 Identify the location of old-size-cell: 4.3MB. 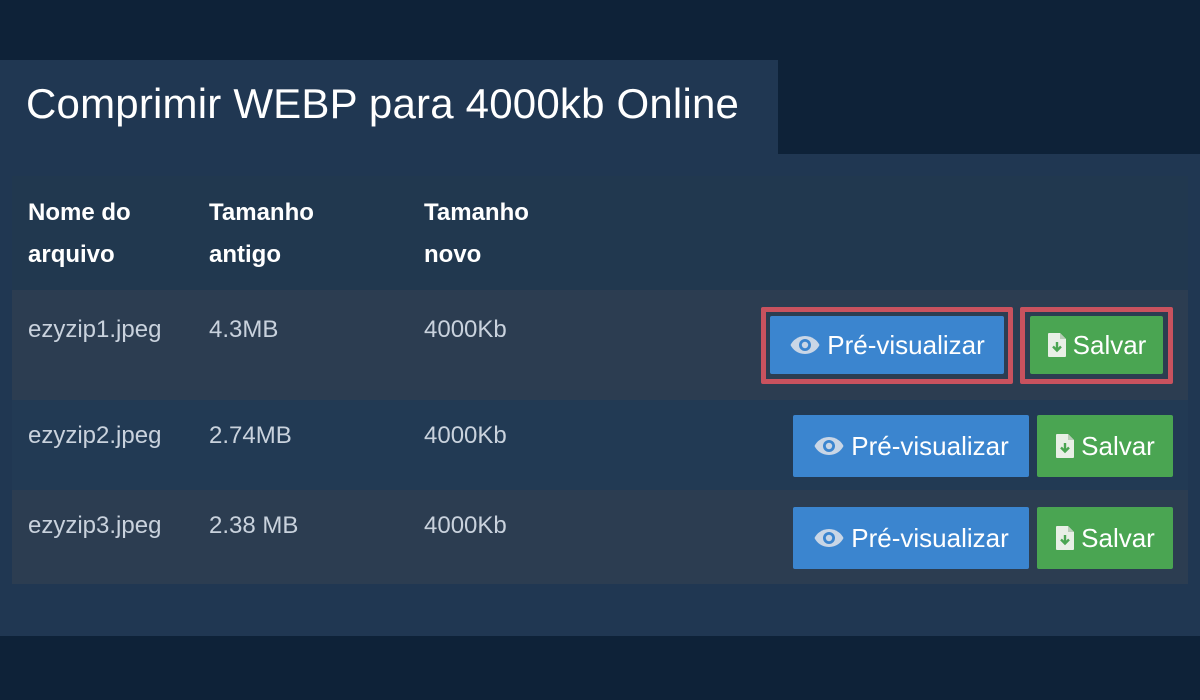
(244, 329).